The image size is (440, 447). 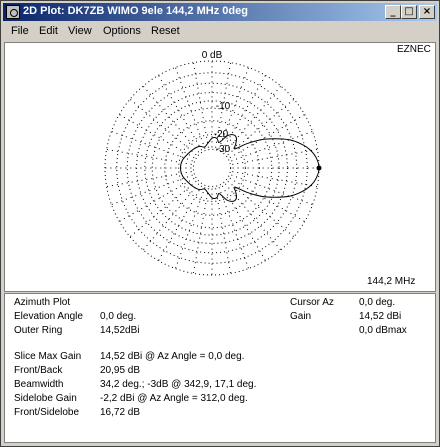 What do you see at coordinates (48, 316) in the screenshot?
I see `info-elevation-label: Elevation Angle` at bounding box center [48, 316].